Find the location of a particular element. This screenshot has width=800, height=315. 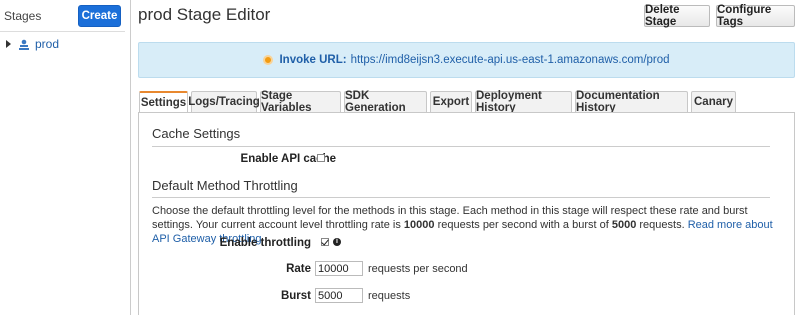

tab-deployment-history: Deployment History is located at coordinates (523, 102).